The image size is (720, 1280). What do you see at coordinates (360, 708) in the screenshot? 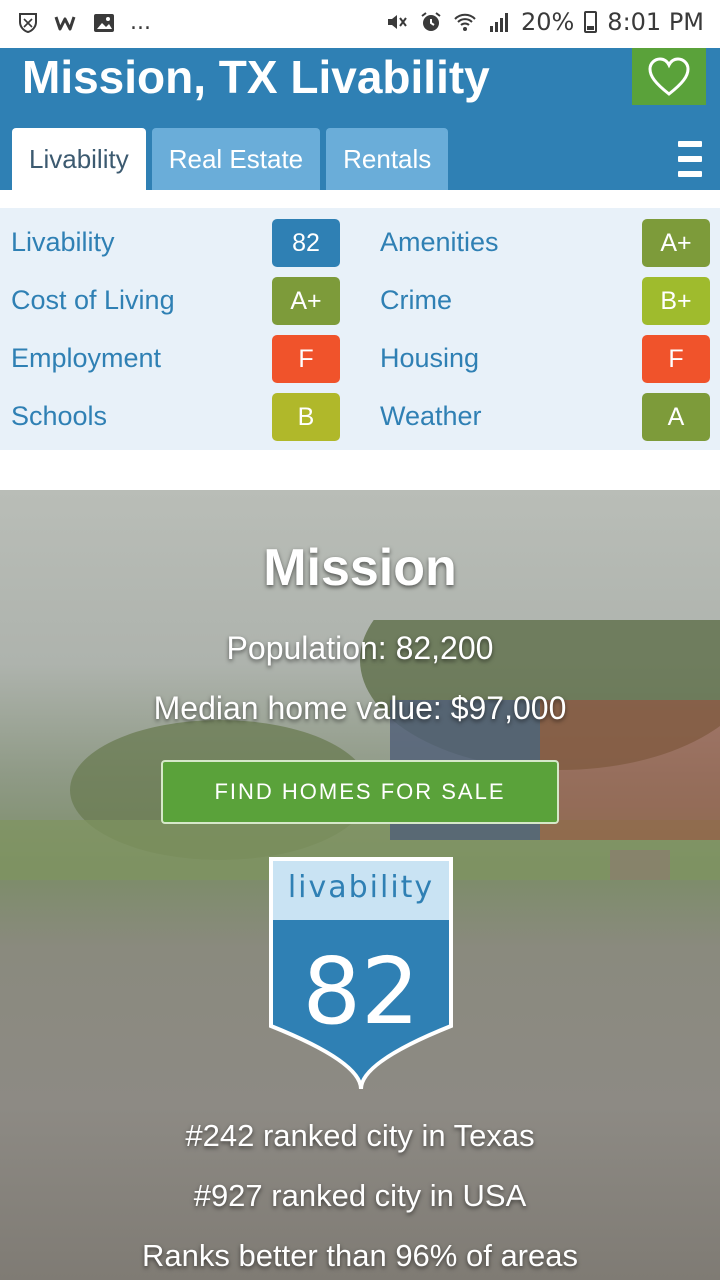
I see `median-home-value: Median home value: $97,000` at bounding box center [360, 708].